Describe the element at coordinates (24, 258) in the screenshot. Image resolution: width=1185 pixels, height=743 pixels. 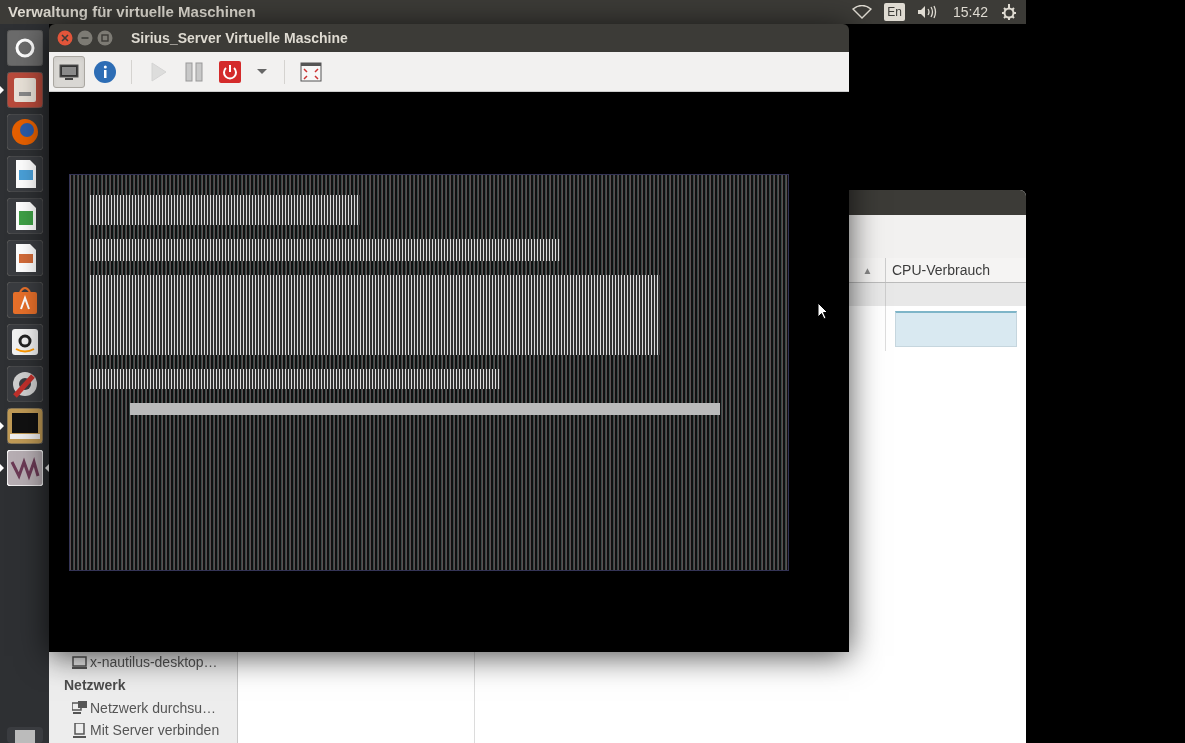
I see `presentation-icon` at that location.